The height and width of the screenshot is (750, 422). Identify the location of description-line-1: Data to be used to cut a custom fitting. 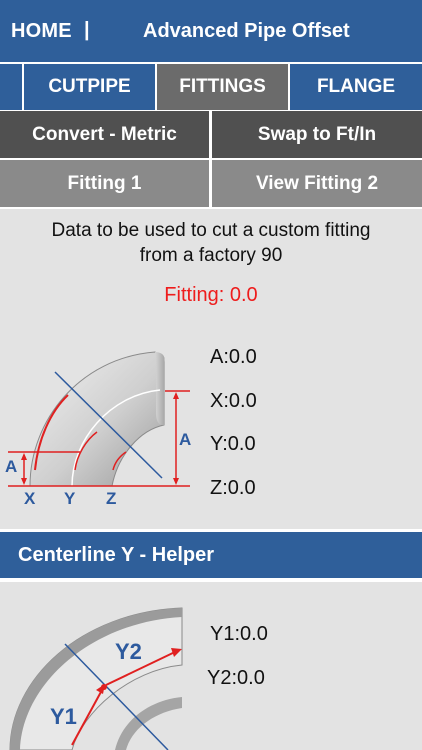
(211, 230).